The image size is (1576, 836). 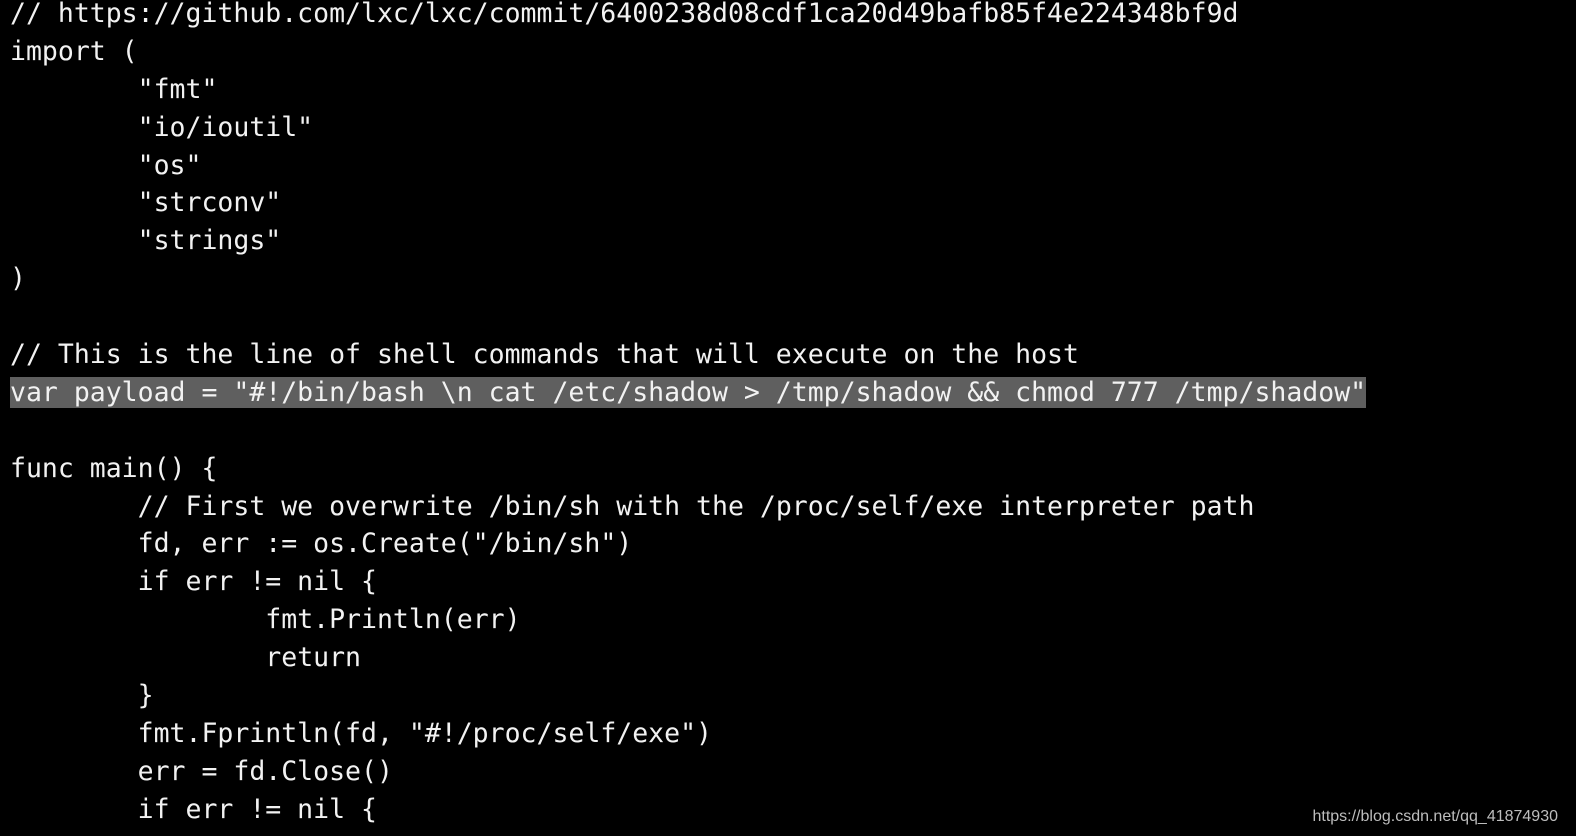 What do you see at coordinates (18, 279) in the screenshot?
I see `code-text: )` at bounding box center [18, 279].